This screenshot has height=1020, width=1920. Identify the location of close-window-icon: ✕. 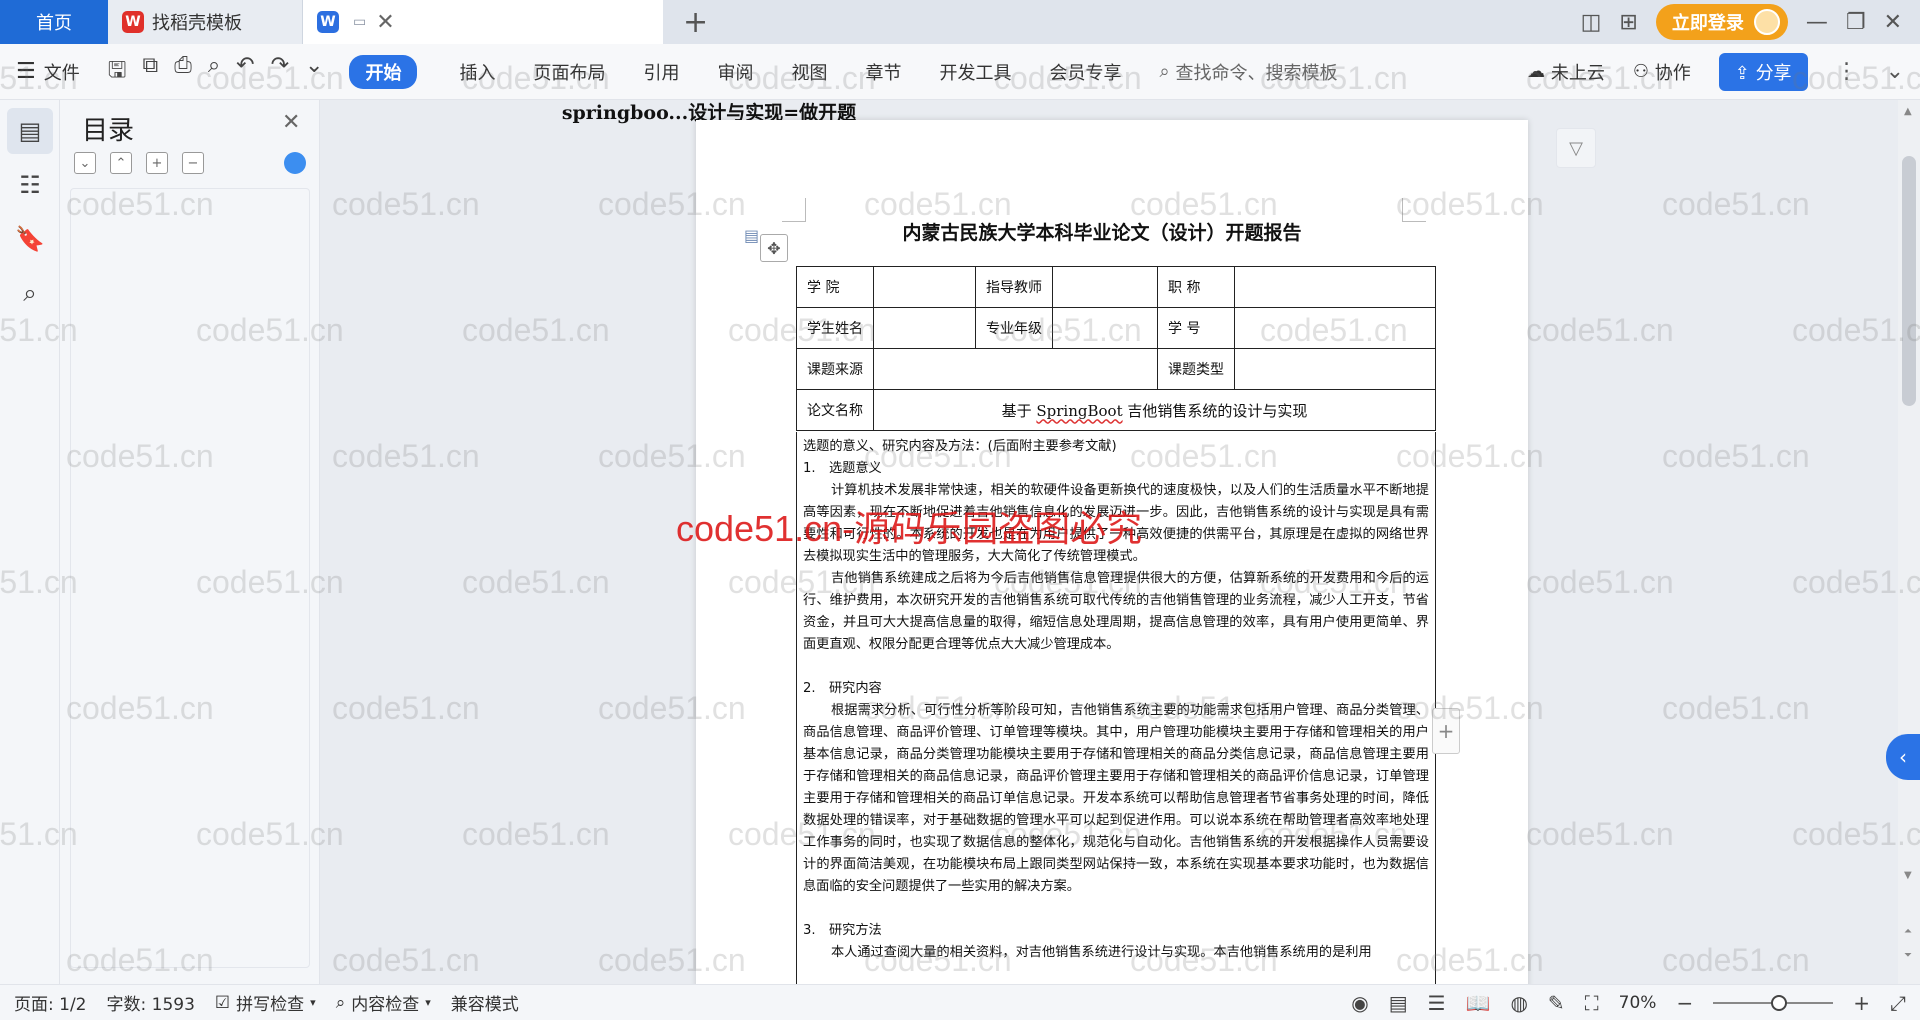
(1893, 22).